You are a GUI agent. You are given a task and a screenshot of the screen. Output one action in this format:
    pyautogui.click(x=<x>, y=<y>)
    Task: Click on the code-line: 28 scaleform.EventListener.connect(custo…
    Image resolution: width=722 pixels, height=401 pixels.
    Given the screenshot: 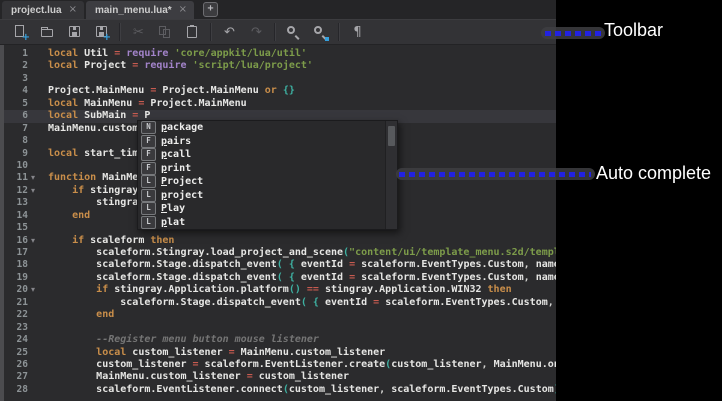 What is the action you would take?
    pyautogui.click(x=280, y=390)
    